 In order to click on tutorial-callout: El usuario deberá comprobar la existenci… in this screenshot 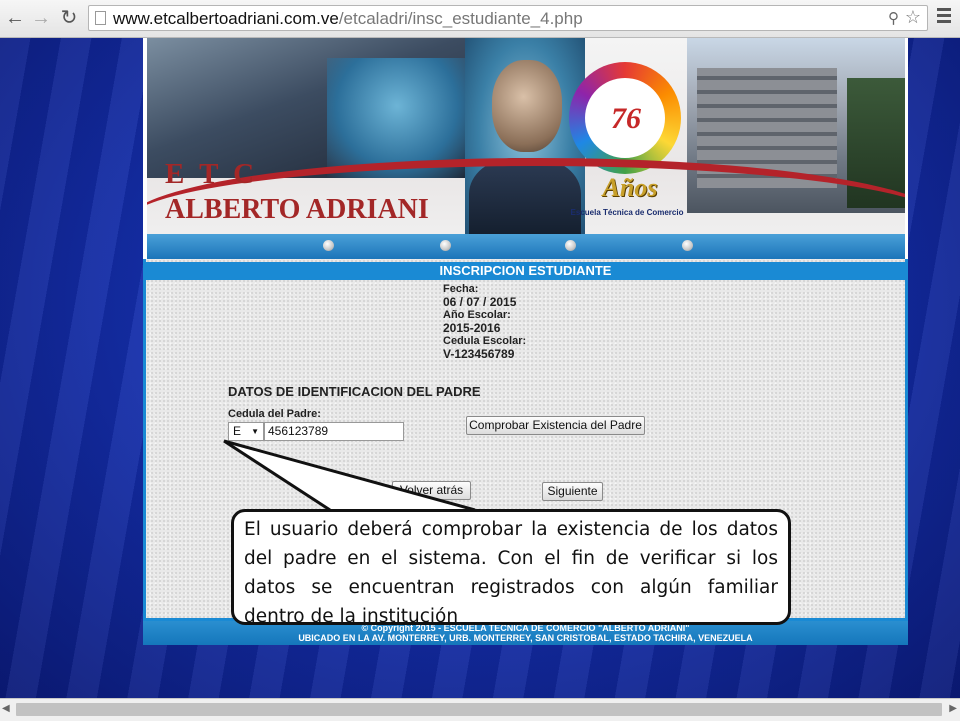, I will do `click(511, 568)`.